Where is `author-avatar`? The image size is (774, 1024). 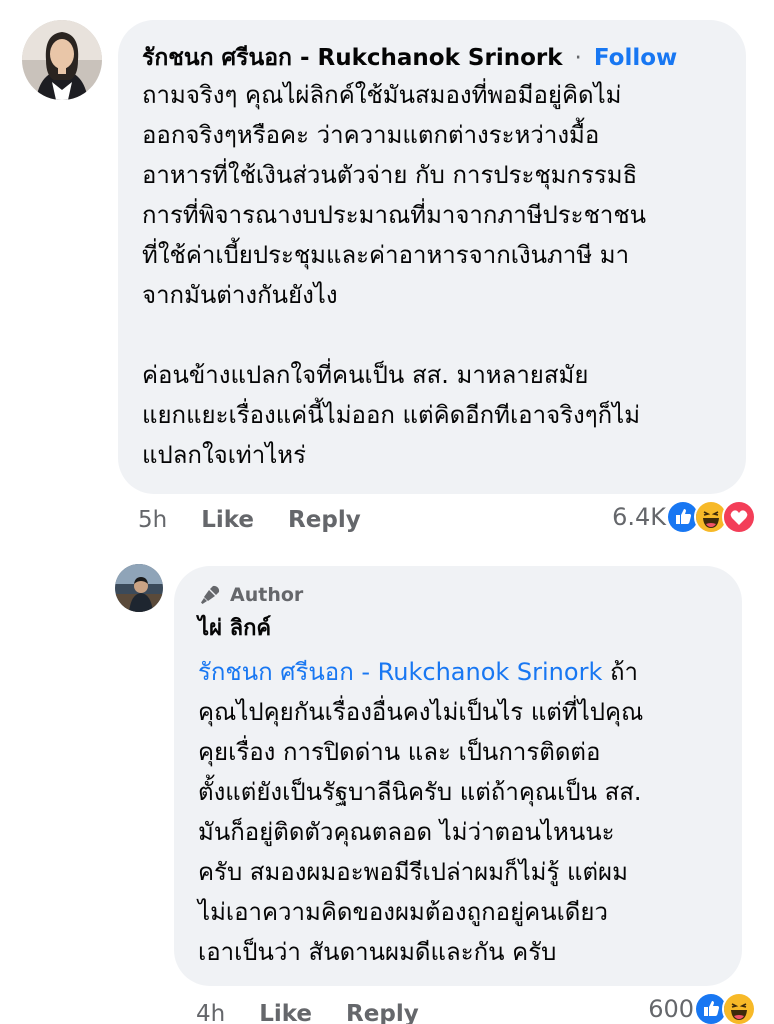
author-avatar is located at coordinates (139, 588).